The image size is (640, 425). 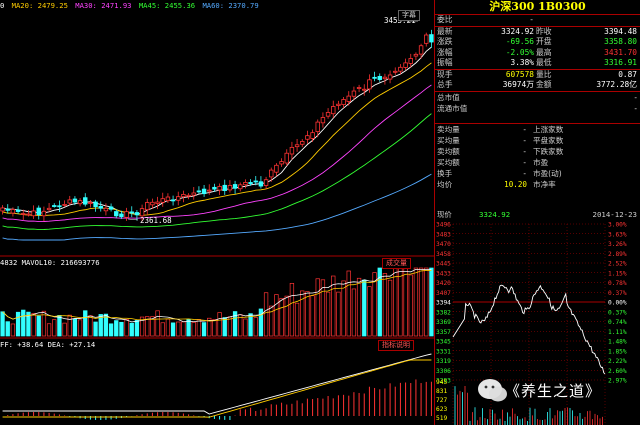 I want to click on quote-value: 3772.28亿, so click(x=616, y=84).